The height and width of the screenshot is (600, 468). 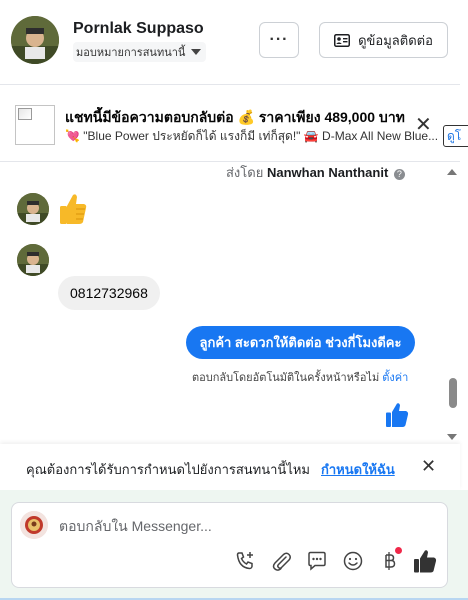 I want to click on assign-to-me-link: กำหนดให้ฉัน, so click(x=358, y=469).